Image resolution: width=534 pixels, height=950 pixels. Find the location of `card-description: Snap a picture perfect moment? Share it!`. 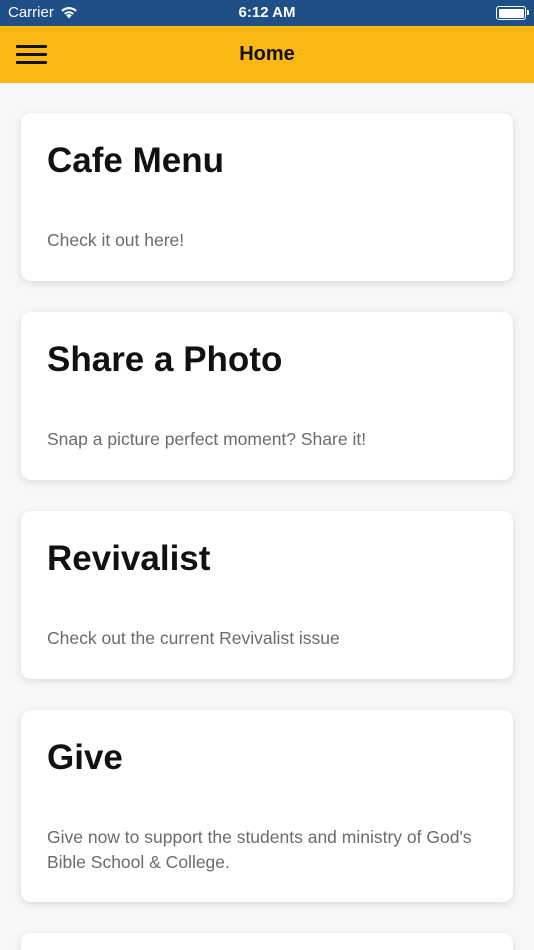

card-description: Snap a picture perfect moment? Share it! is located at coordinates (207, 439).